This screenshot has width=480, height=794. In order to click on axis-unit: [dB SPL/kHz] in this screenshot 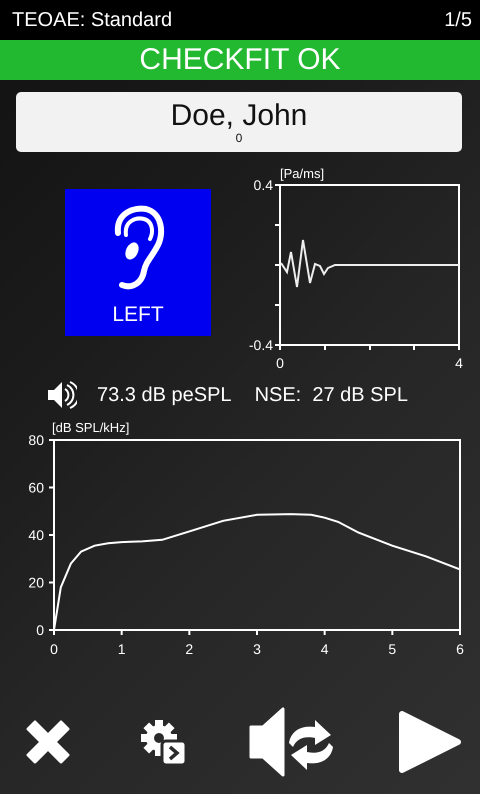, I will do `click(91, 427)`.